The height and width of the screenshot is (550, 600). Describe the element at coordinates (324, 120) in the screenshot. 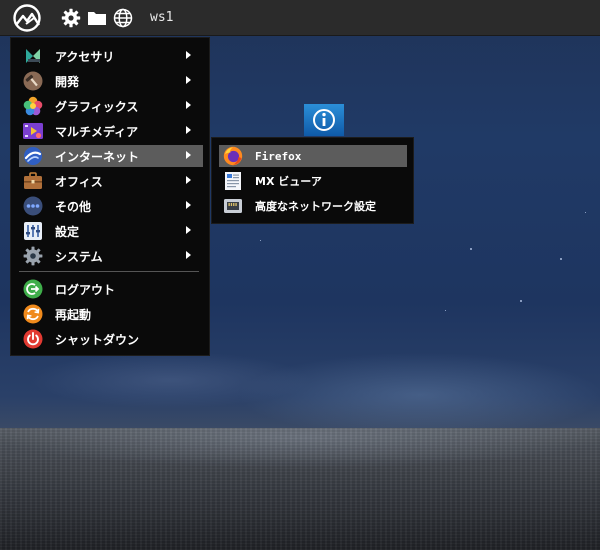

I see `info-icon` at that location.